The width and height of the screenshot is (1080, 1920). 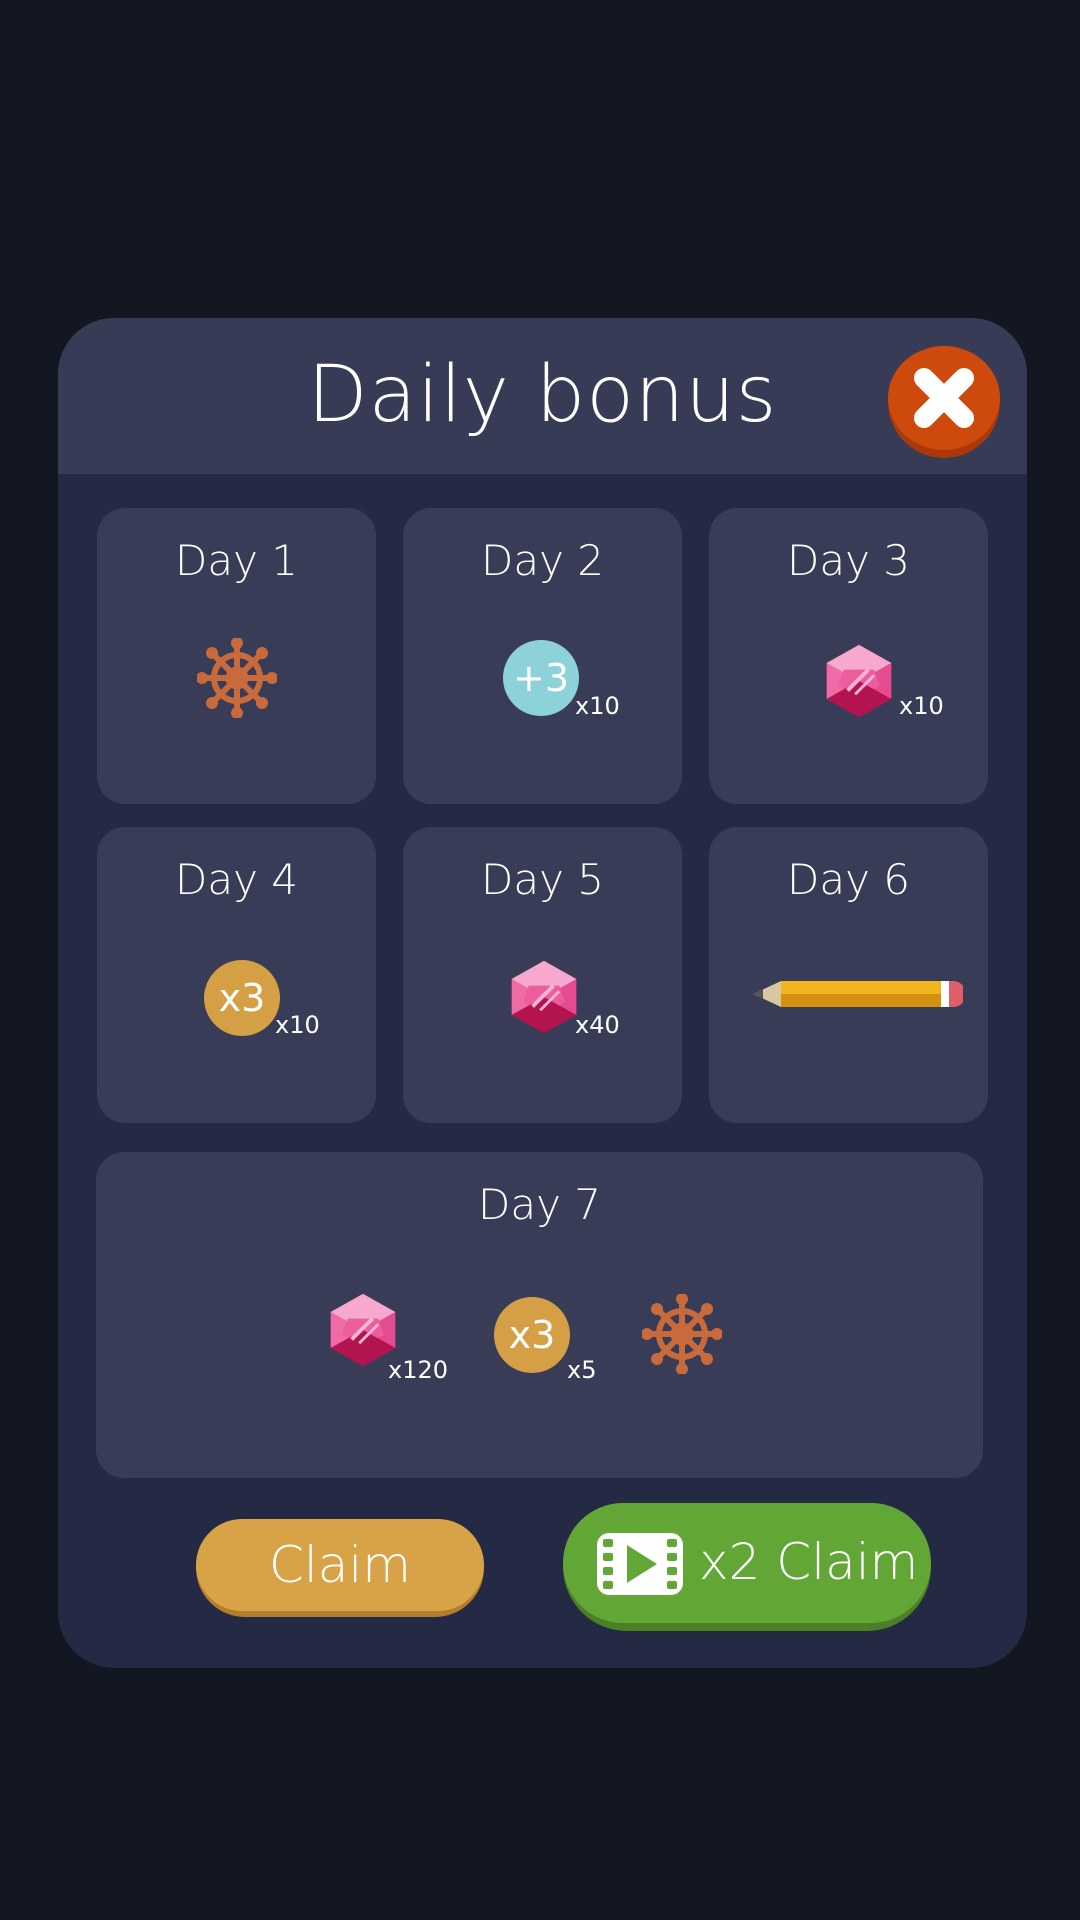 I want to click on reward-quantity: x40, so click(x=597, y=1025).